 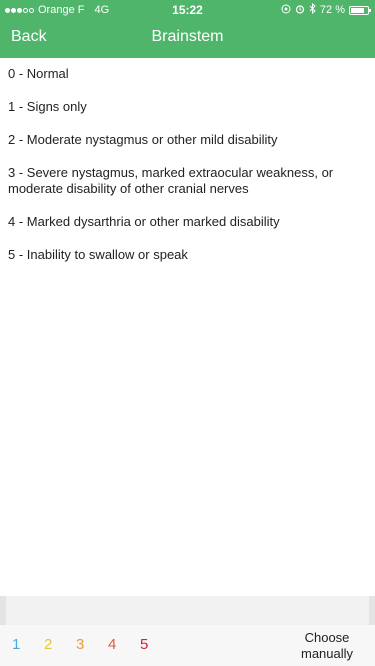 I want to click on alarm-icon, so click(x=300, y=10).